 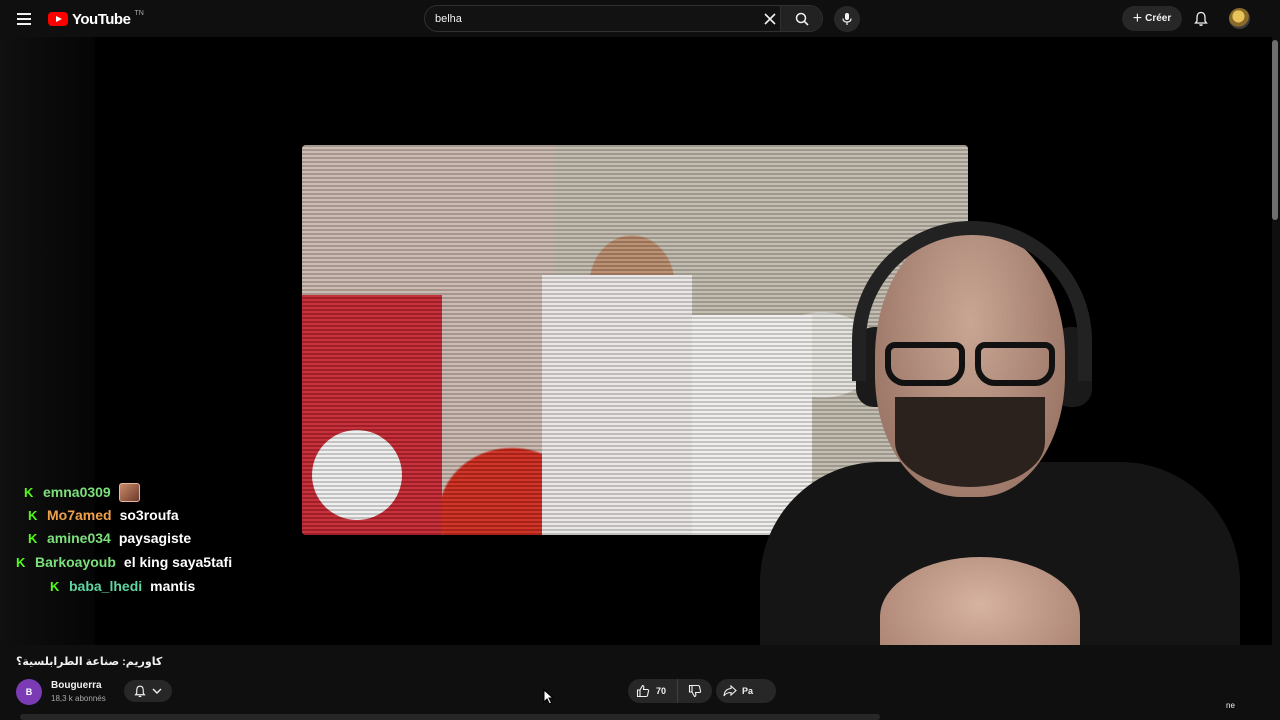 I want to click on youtube-logo: YouTube TN, so click(x=96, y=19).